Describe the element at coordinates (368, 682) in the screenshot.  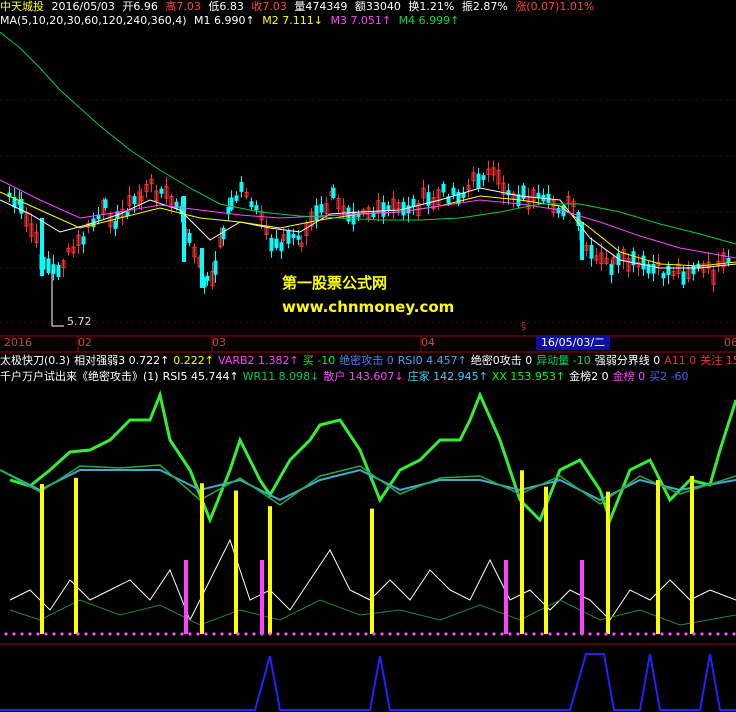
I see `buy2-pulse-line` at that location.